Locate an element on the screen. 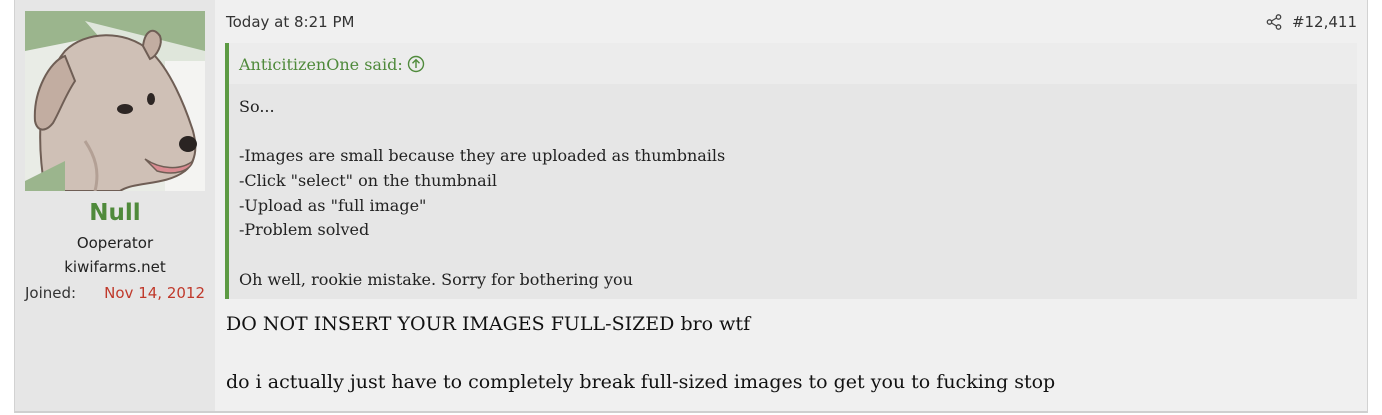  joined-date: Nov 14, 2012 is located at coordinates (154, 293).